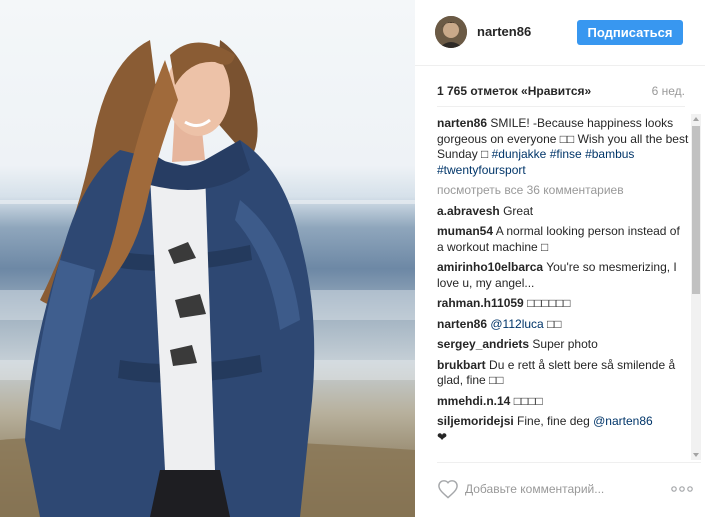 This screenshot has height=517, width=705. Describe the element at coordinates (518, 210) in the screenshot. I see `comment-text: Great` at that location.